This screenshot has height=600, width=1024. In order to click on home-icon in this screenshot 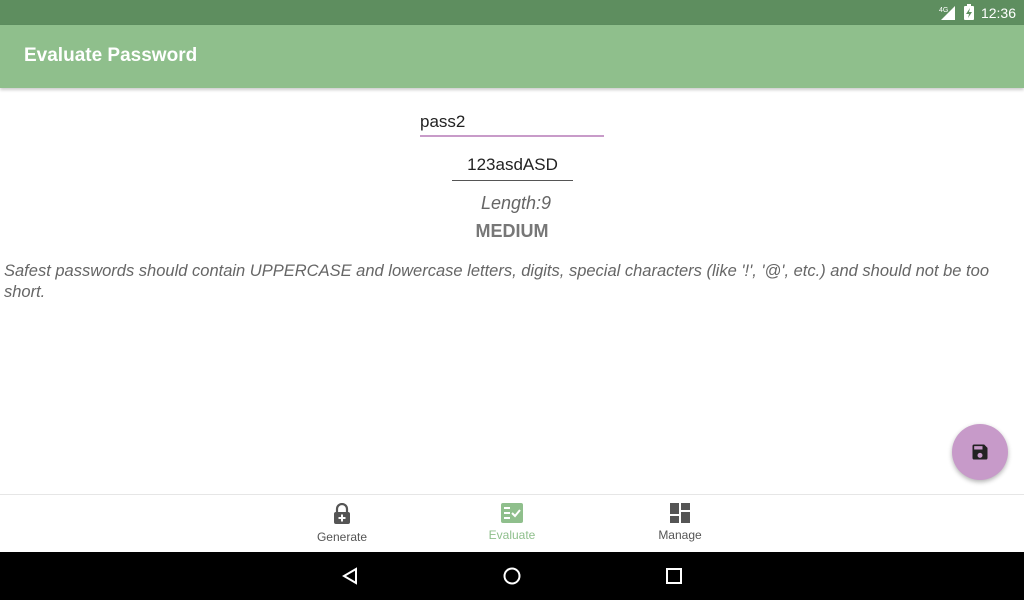, I will do `click(512, 576)`.